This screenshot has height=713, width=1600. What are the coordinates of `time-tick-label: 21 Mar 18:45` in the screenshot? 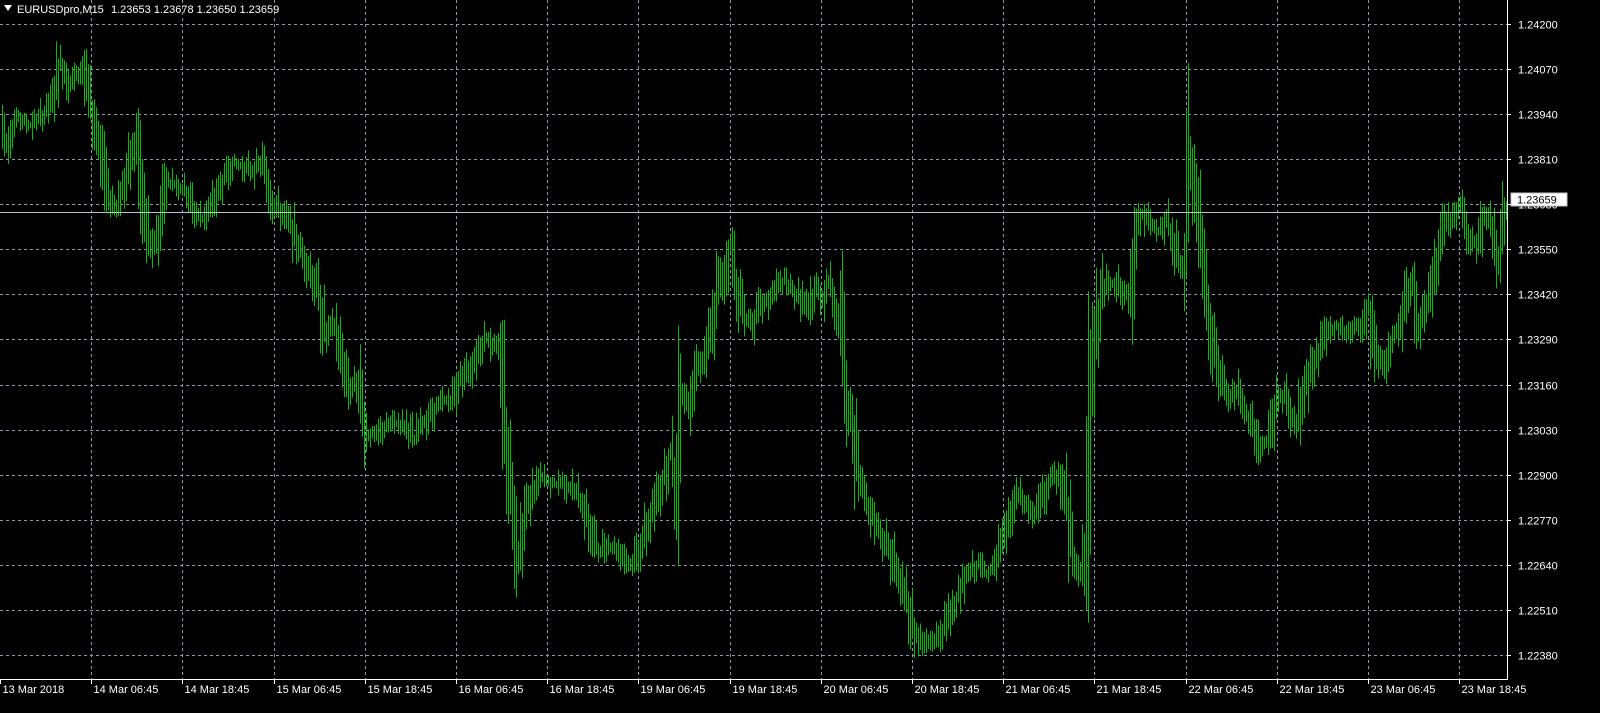 It's located at (1129, 690).